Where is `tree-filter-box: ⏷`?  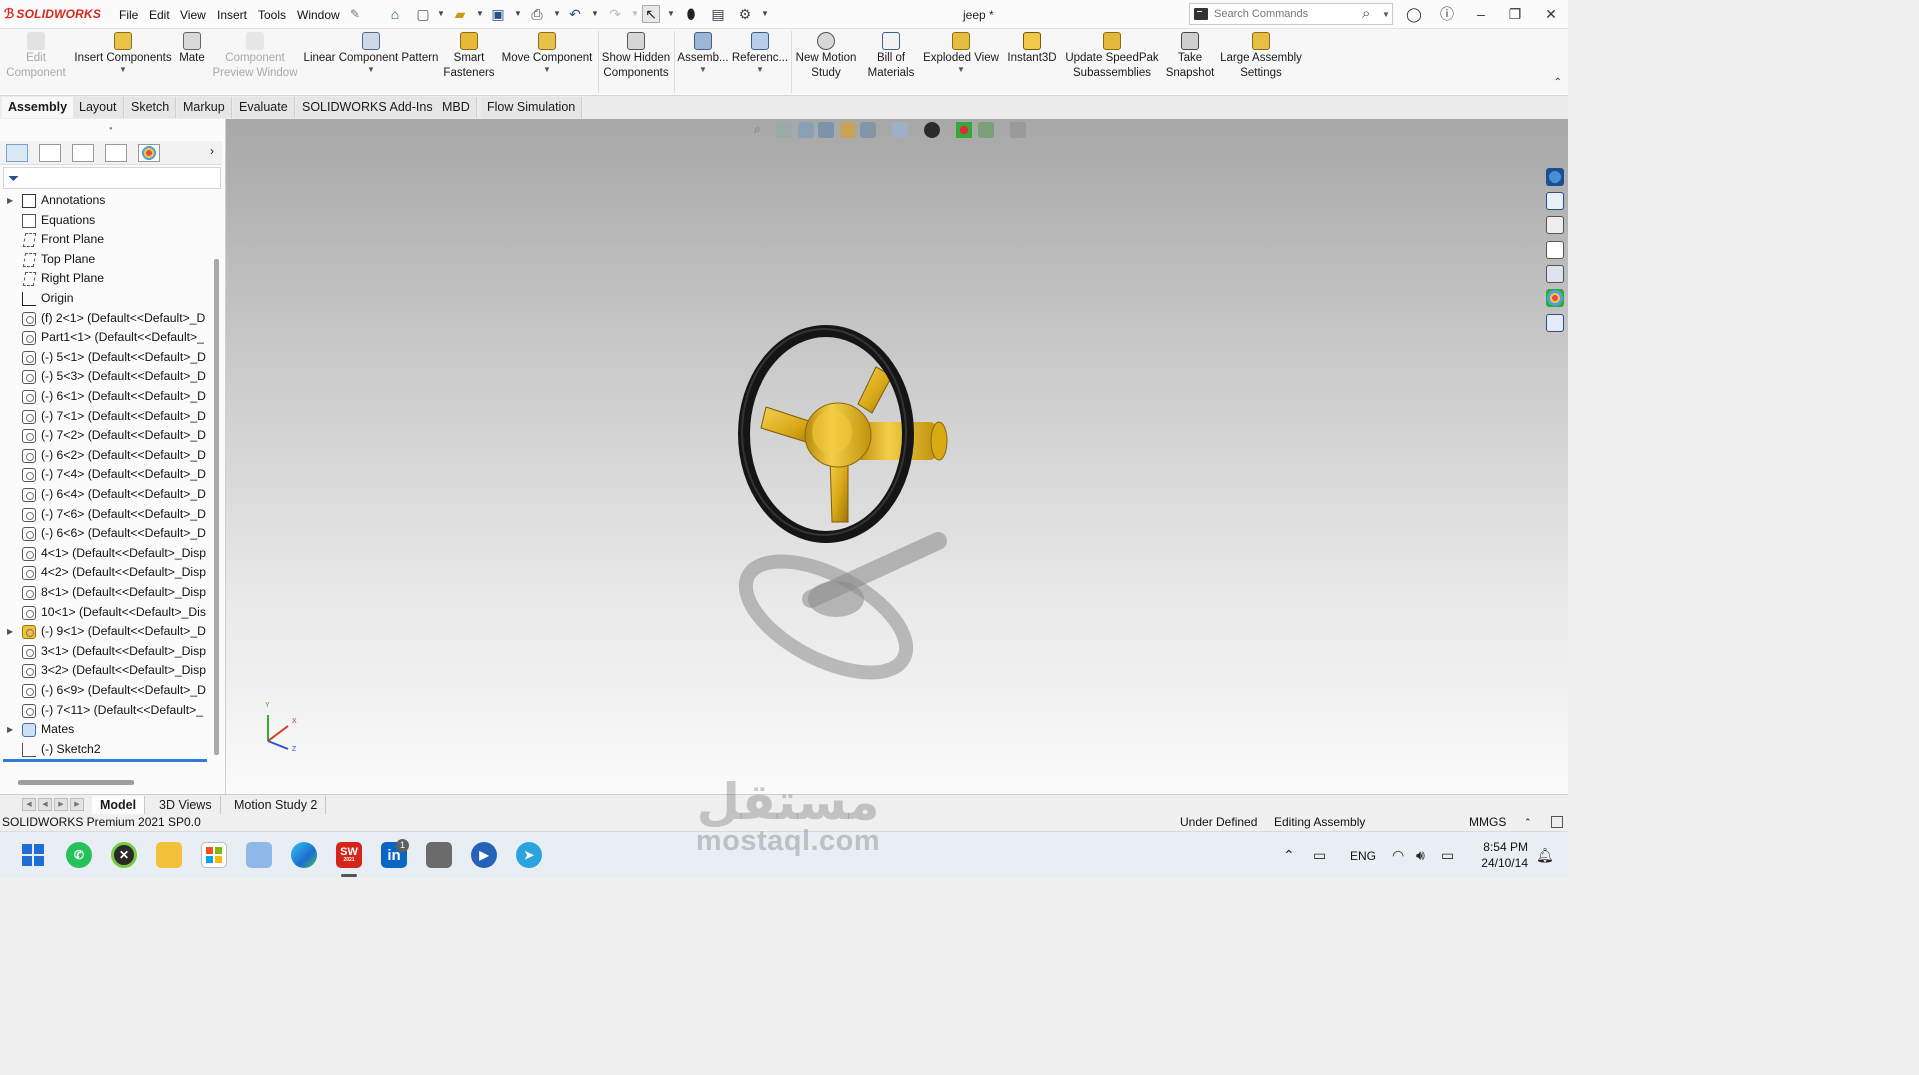
tree-filter-box: ⏷ is located at coordinates (112, 178).